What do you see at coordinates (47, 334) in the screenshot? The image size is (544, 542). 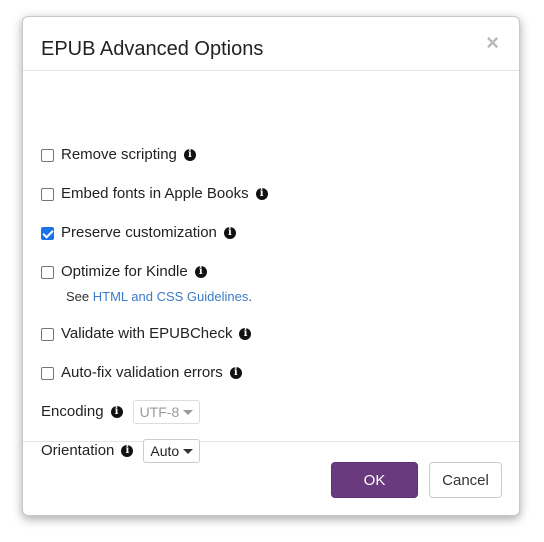 I see `validate-epubcheck-checkbox` at bounding box center [47, 334].